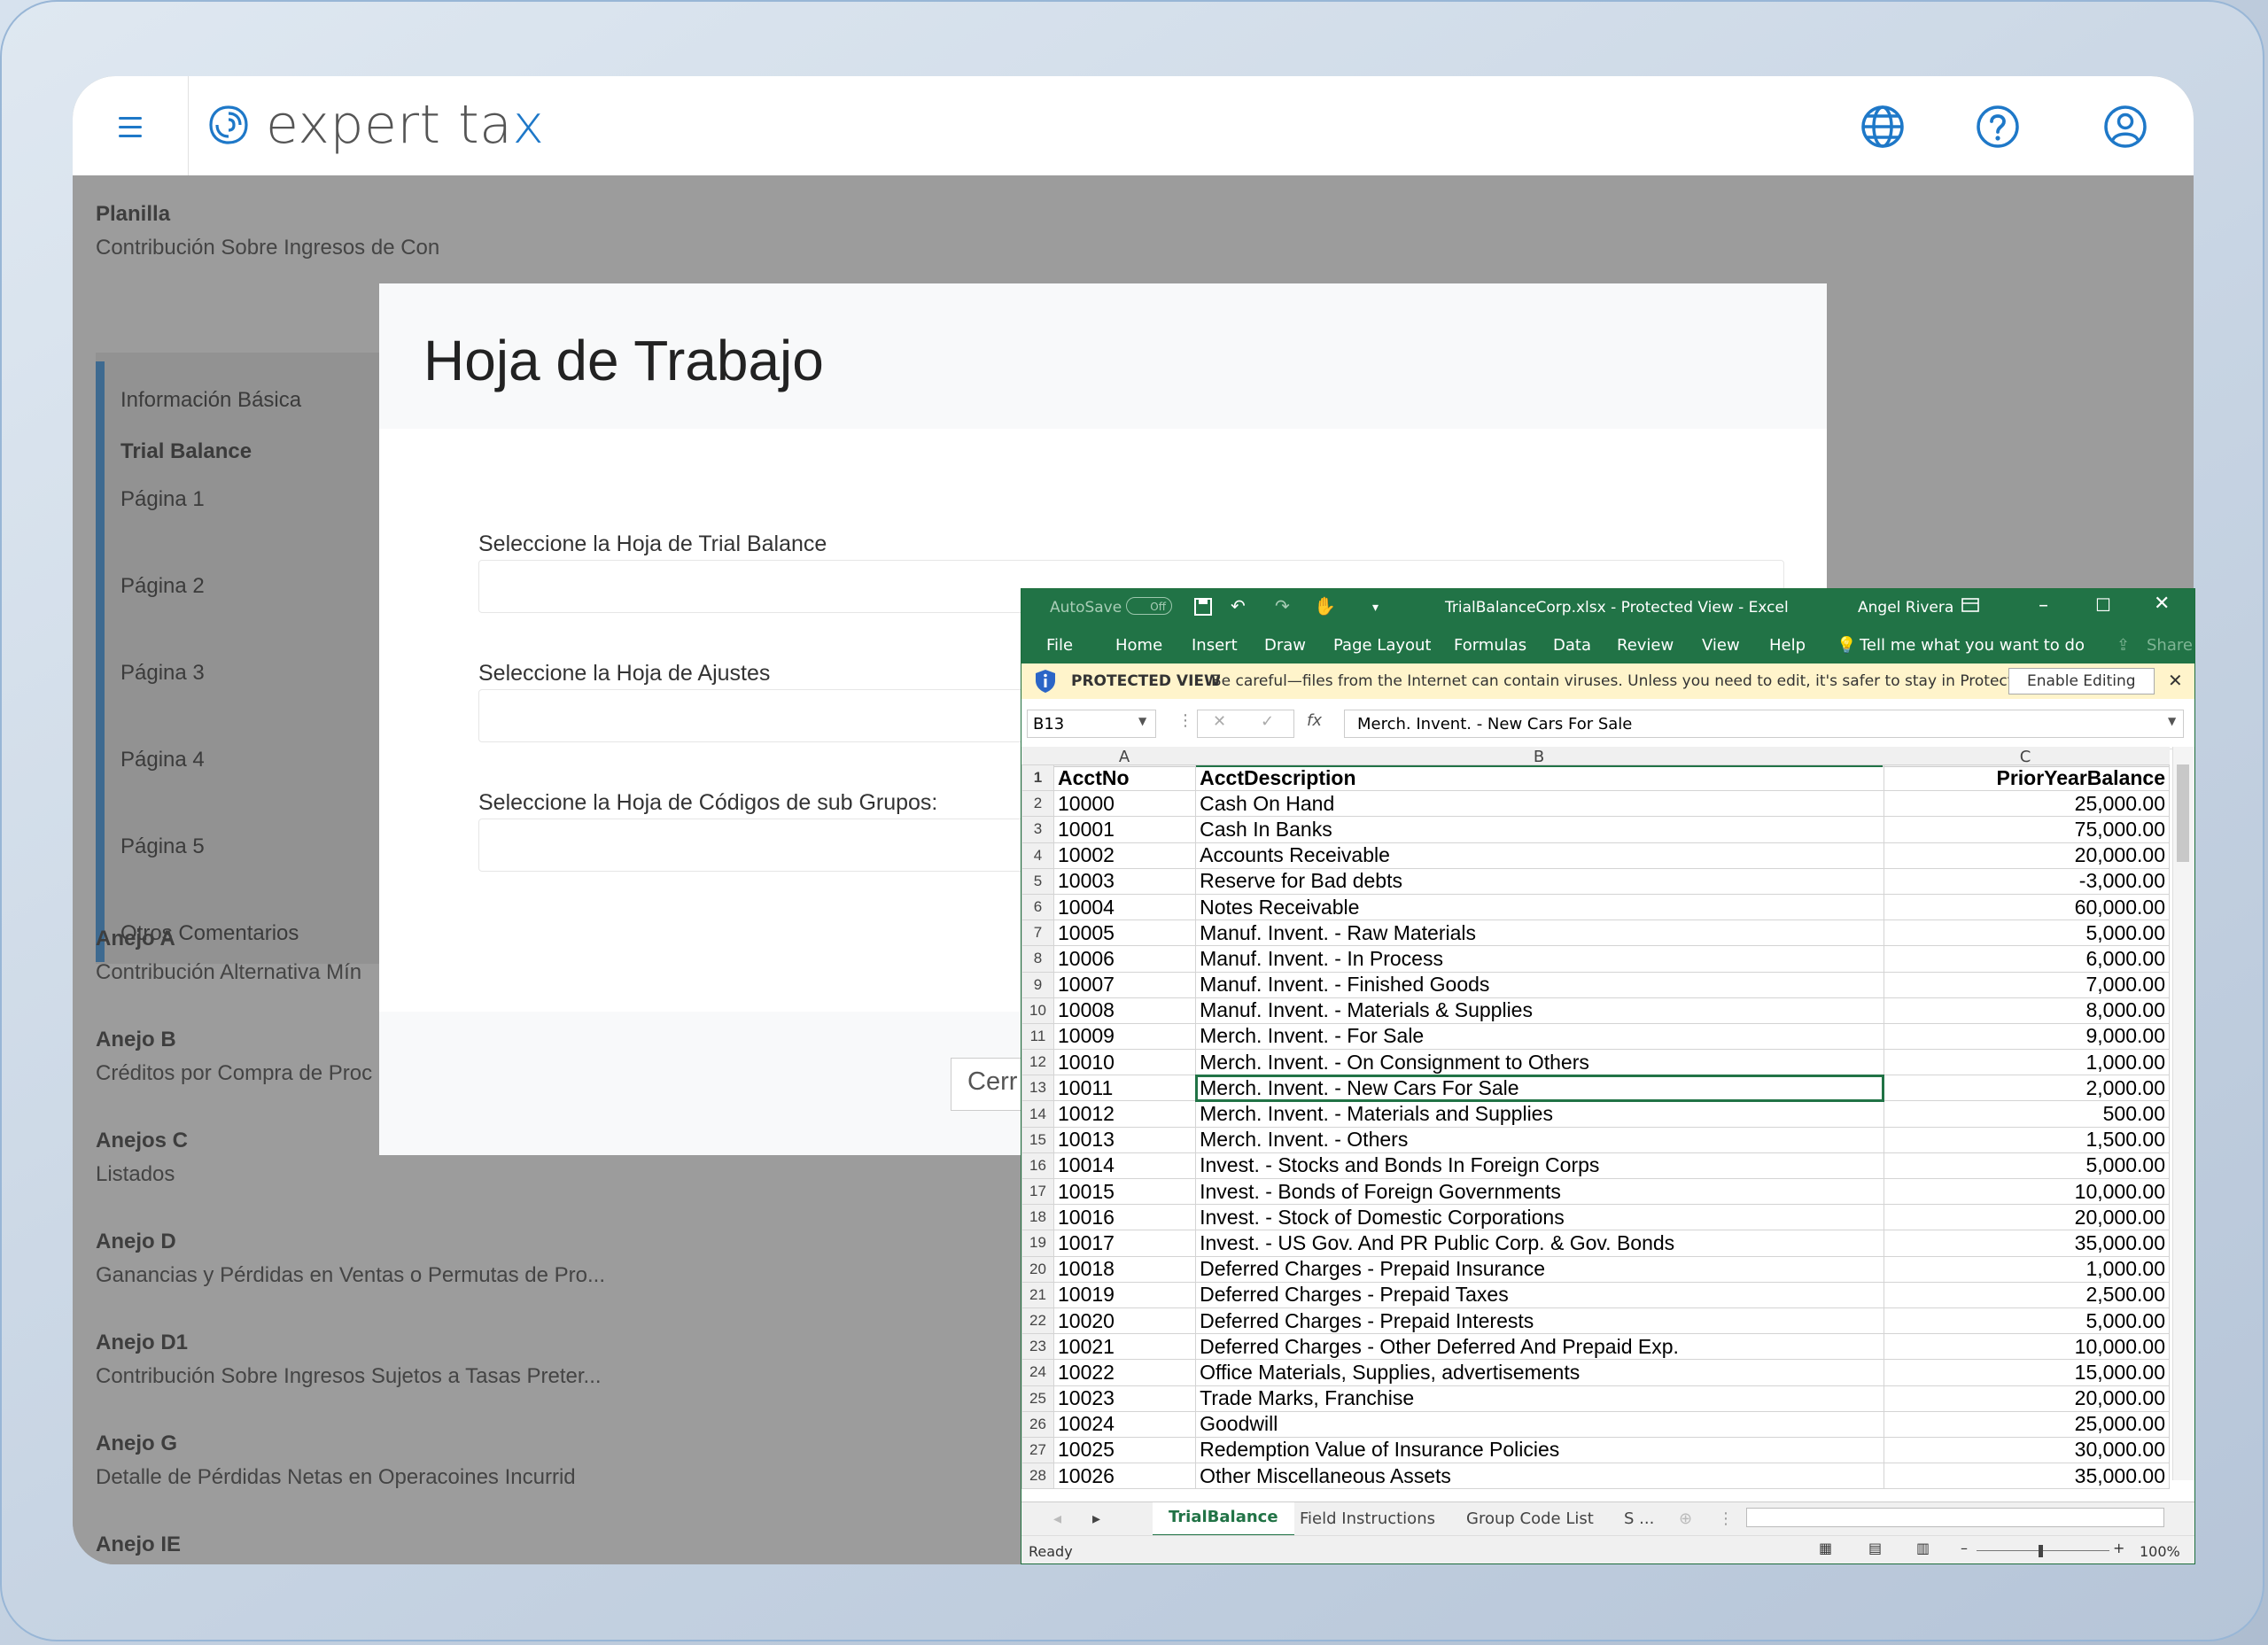  What do you see at coordinates (1125, 985) in the screenshot?
I see `cell-acct-no: 10007` at bounding box center [1125, 985].